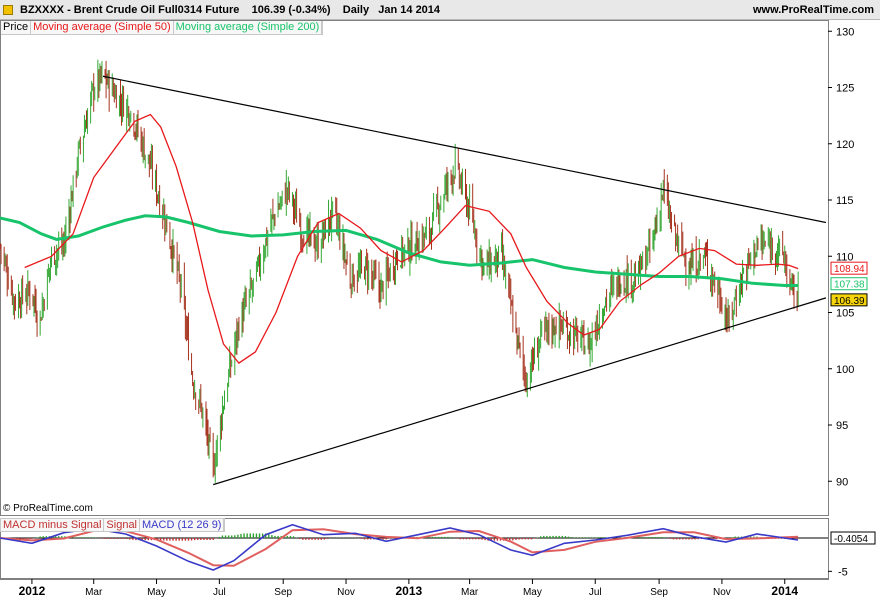  Describe the element at coordinates (408, 591) in the screenshot. I see `x-tick-label: 2013` at that location.